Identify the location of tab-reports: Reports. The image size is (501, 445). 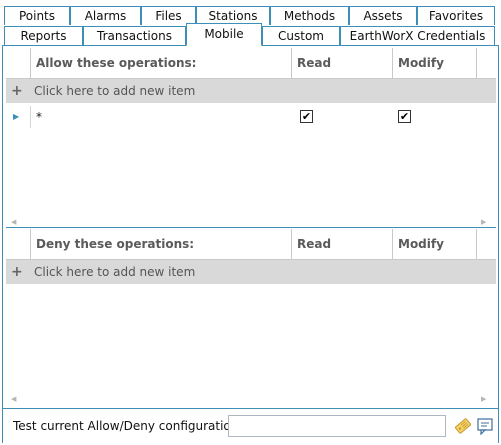
(43, 35).